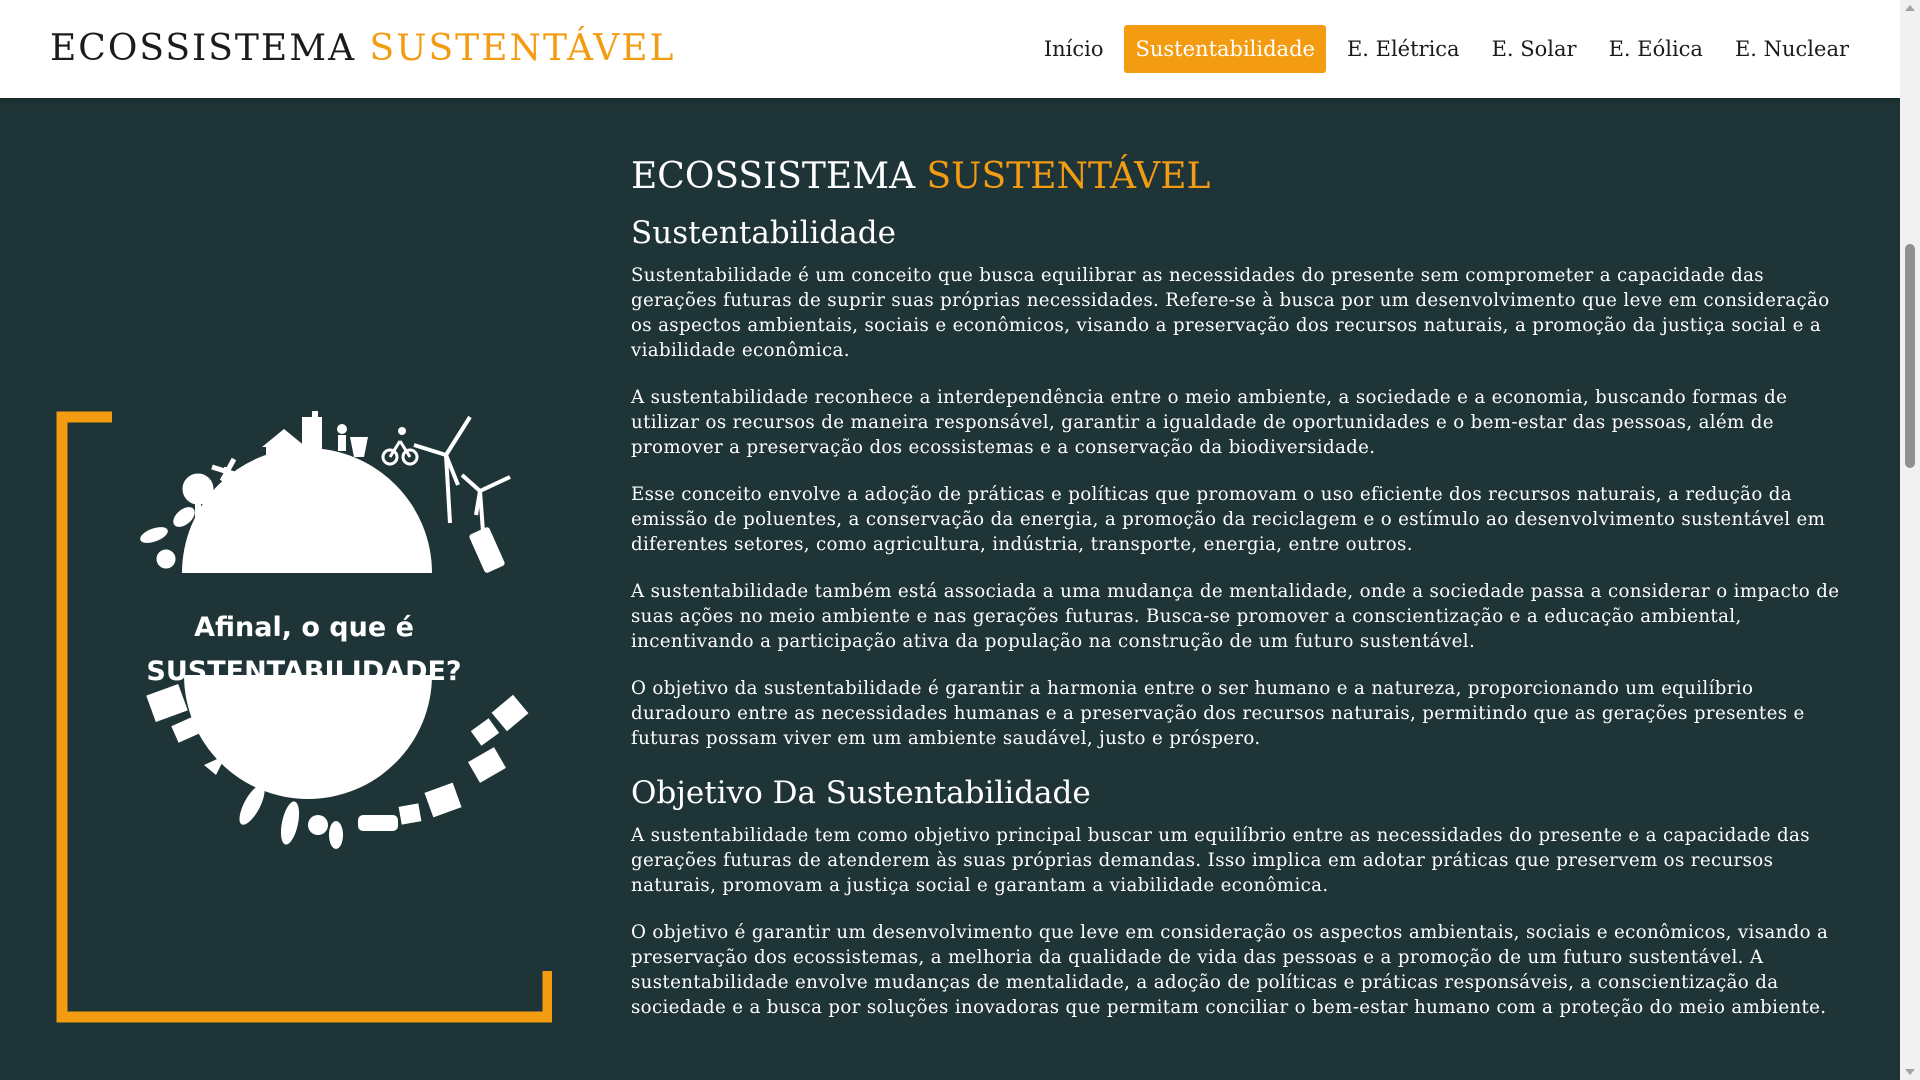 This screenshot has height=1080, width=1920. I want to click on page-title: ECOSSISTEMA SUSTENTÁVEL, so click(1241, 177).